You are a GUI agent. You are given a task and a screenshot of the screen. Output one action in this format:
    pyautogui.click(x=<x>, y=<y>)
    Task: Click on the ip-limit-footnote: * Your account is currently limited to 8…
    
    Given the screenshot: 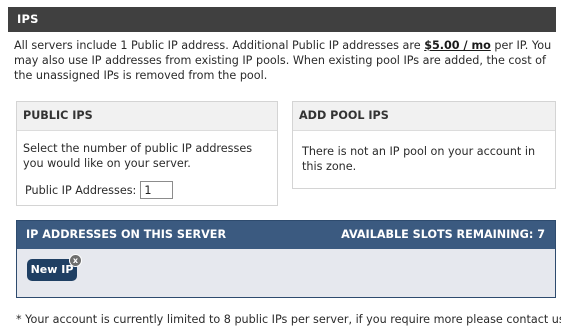 What is the action you would take?
    pyautogui.click(x=288, y=319)
    